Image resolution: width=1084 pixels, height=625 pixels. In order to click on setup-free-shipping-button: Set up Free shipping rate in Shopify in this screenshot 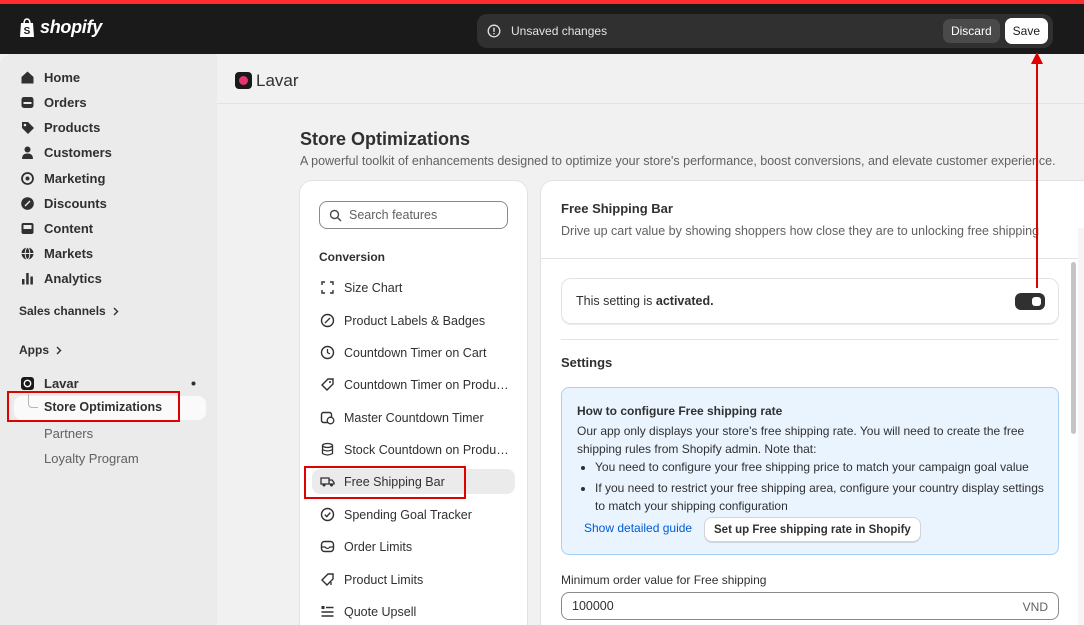, I will do `click(812, 529)`.